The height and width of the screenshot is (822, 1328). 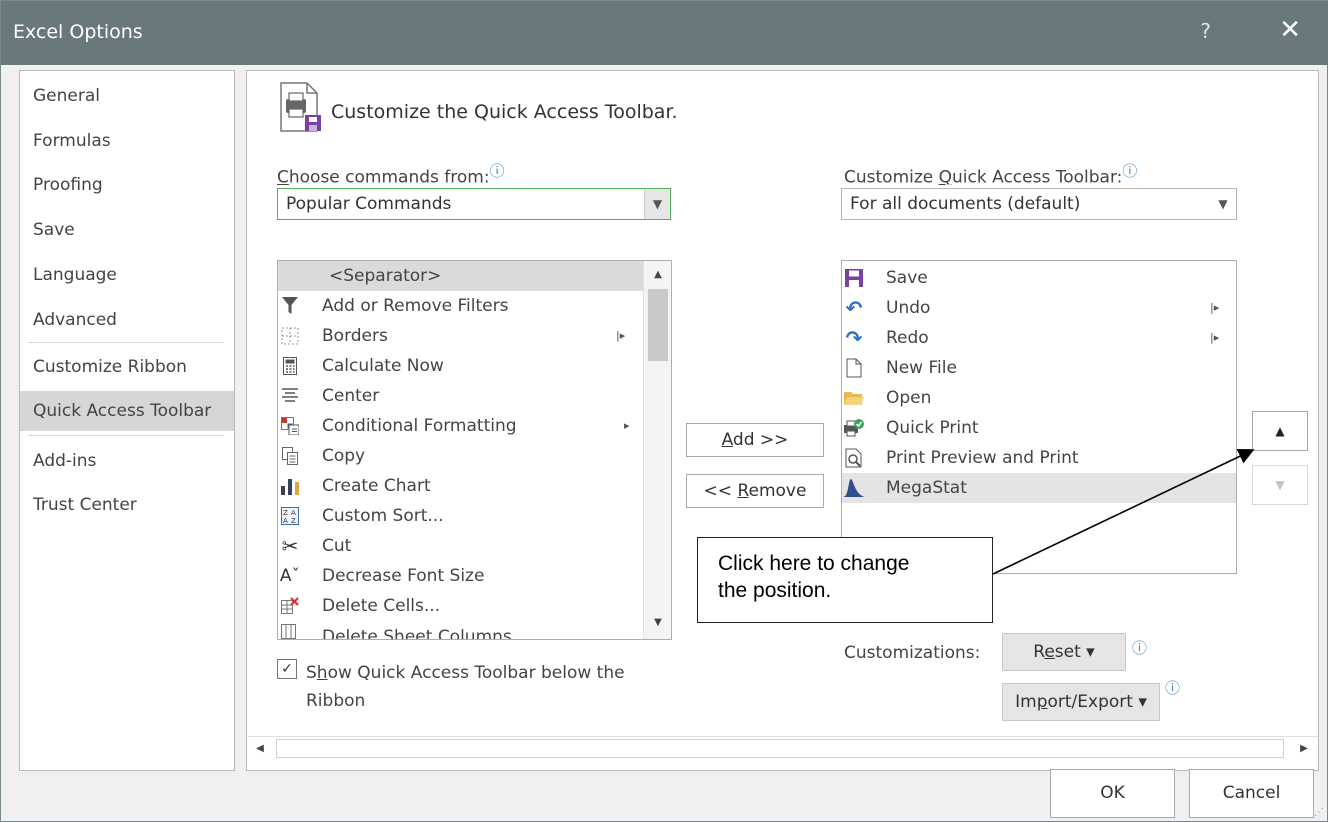 What do you see at coordinates (460, 336) in the screenshot?
I see `list-item: Borders |▸` at bounding box center [460, 336].